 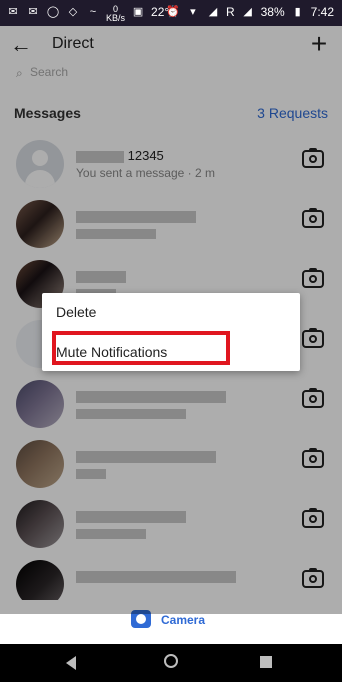 I want to click on context-menu-dialog: Delete Mute Notifications, so click(x=171, y=332).